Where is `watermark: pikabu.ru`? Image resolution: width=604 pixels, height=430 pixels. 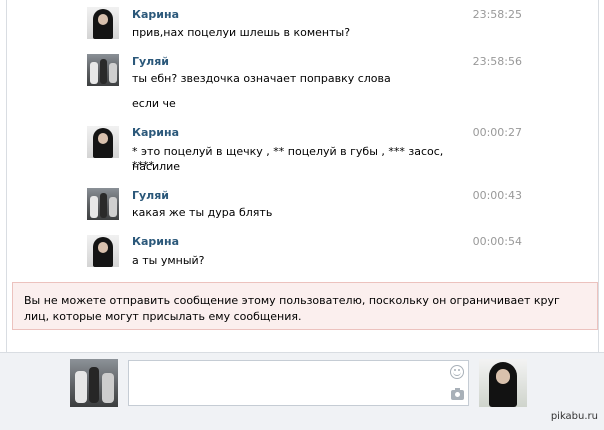 watermark: pikabu.ru is located at coordinates (574, 416).